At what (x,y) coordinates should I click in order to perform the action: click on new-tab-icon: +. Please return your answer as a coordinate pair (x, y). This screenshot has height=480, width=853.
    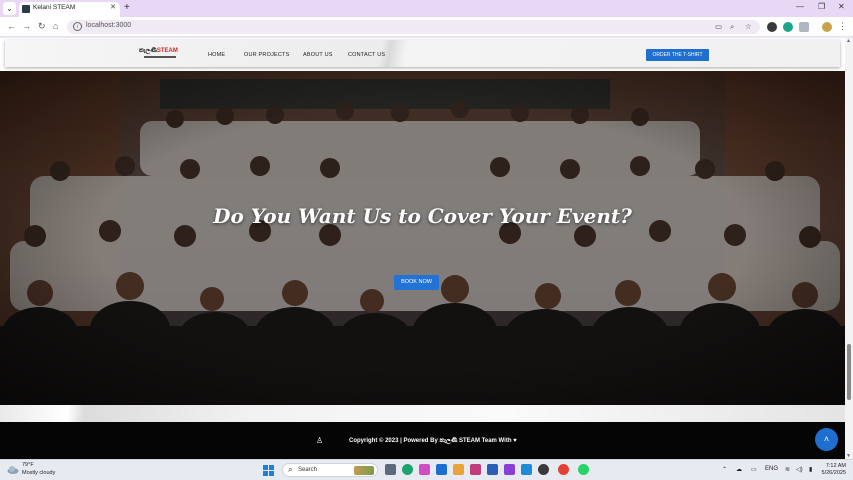
    Looking at the image, I should click on (127, 7).